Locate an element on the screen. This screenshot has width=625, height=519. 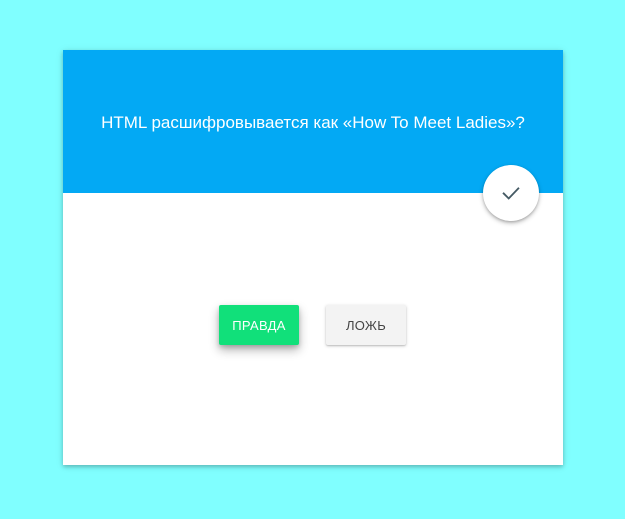
check-button is located at coordinates (511, 193).